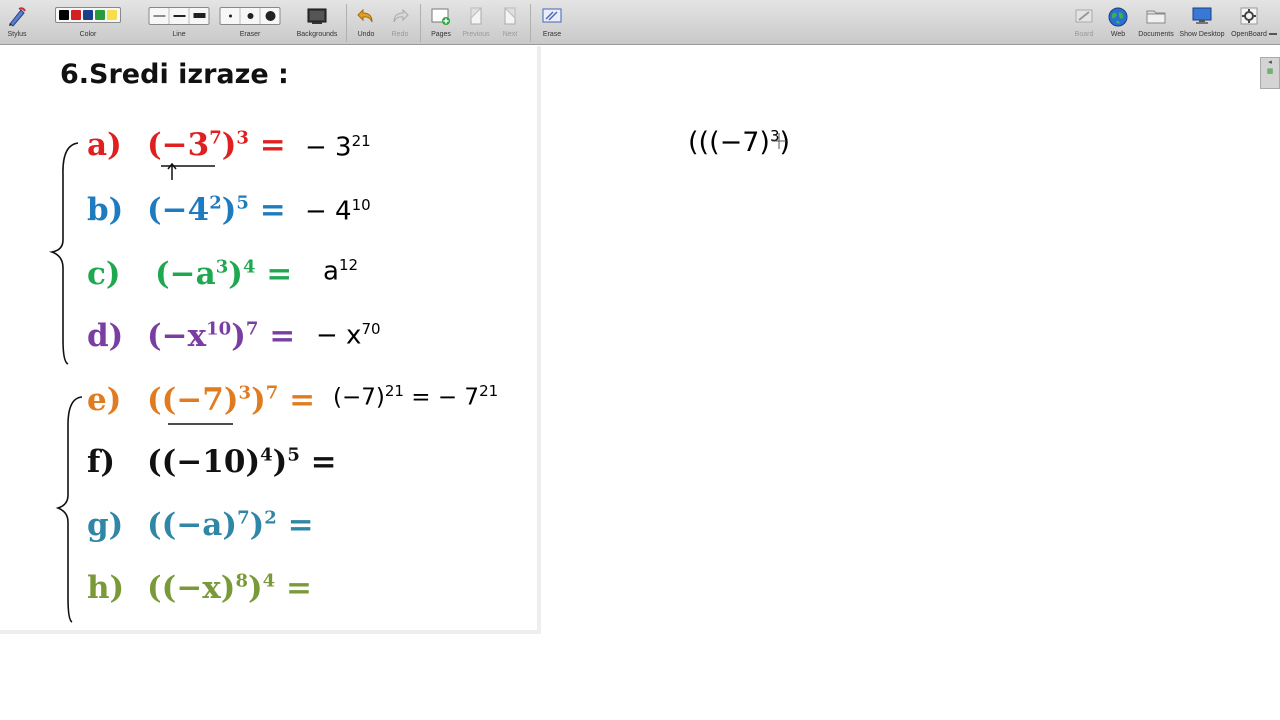 The height and width of the screenshot is (720, 1280). Describe the element at coordinates (1249, 22) in the screenshot. I see `openboard-menu-button: OpenBoard` at that location.